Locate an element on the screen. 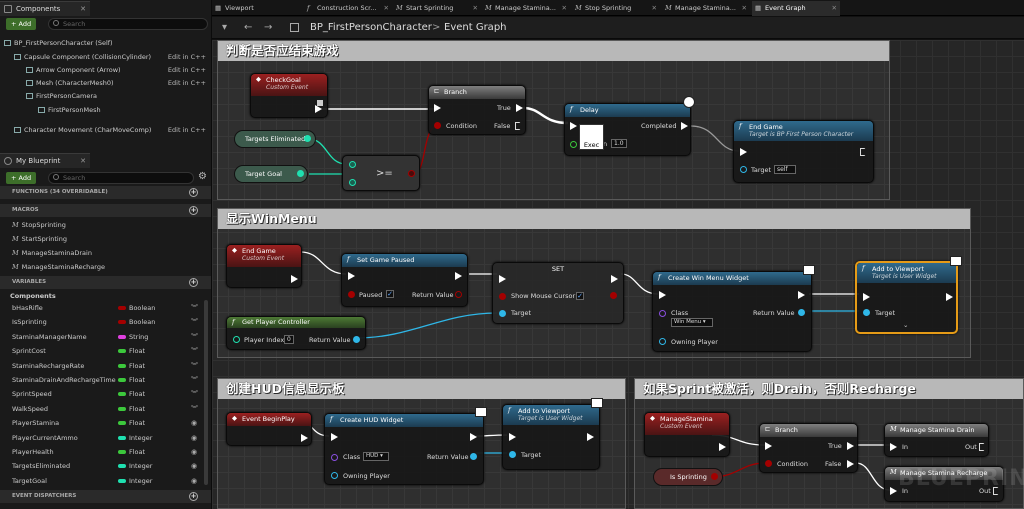 This screenshot has width=1024, height=509. settings-gear-icon: ⚙ is located at coordinates (202, 176).